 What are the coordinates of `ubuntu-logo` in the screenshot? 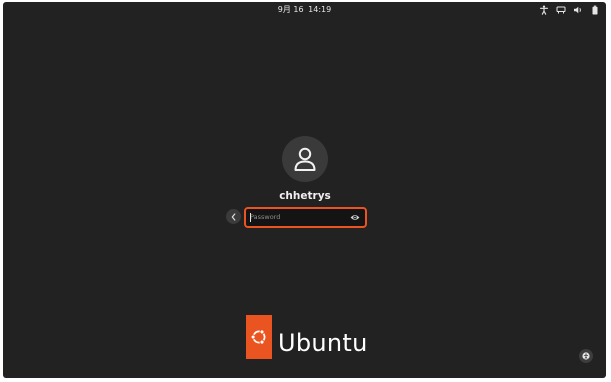 It's located at (259, 337).